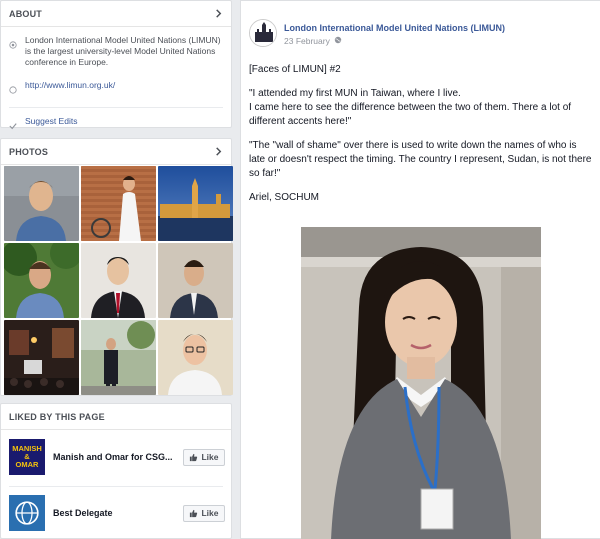  I want to click on liked-page-item: Best Delegate Like, so click(117, 513).